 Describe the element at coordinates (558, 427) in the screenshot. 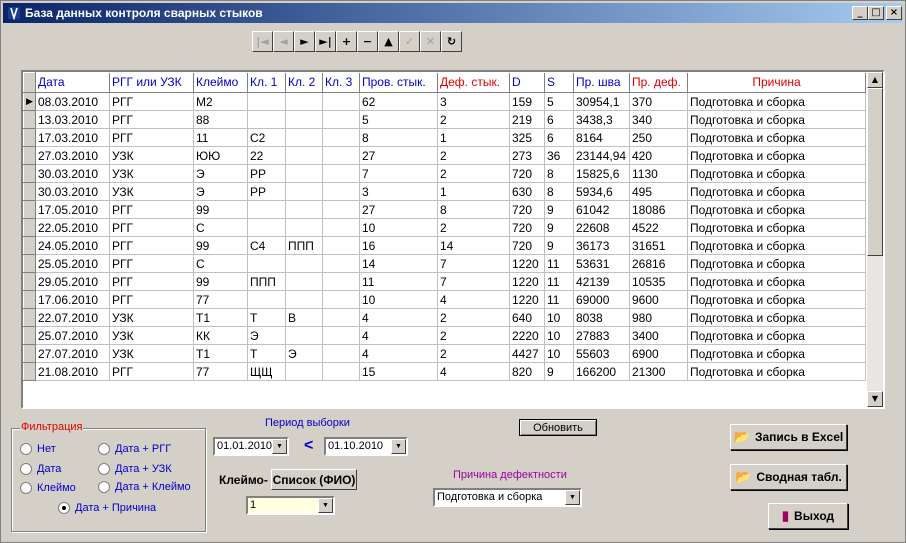

I see `refresh-button: Обновить` at that location.